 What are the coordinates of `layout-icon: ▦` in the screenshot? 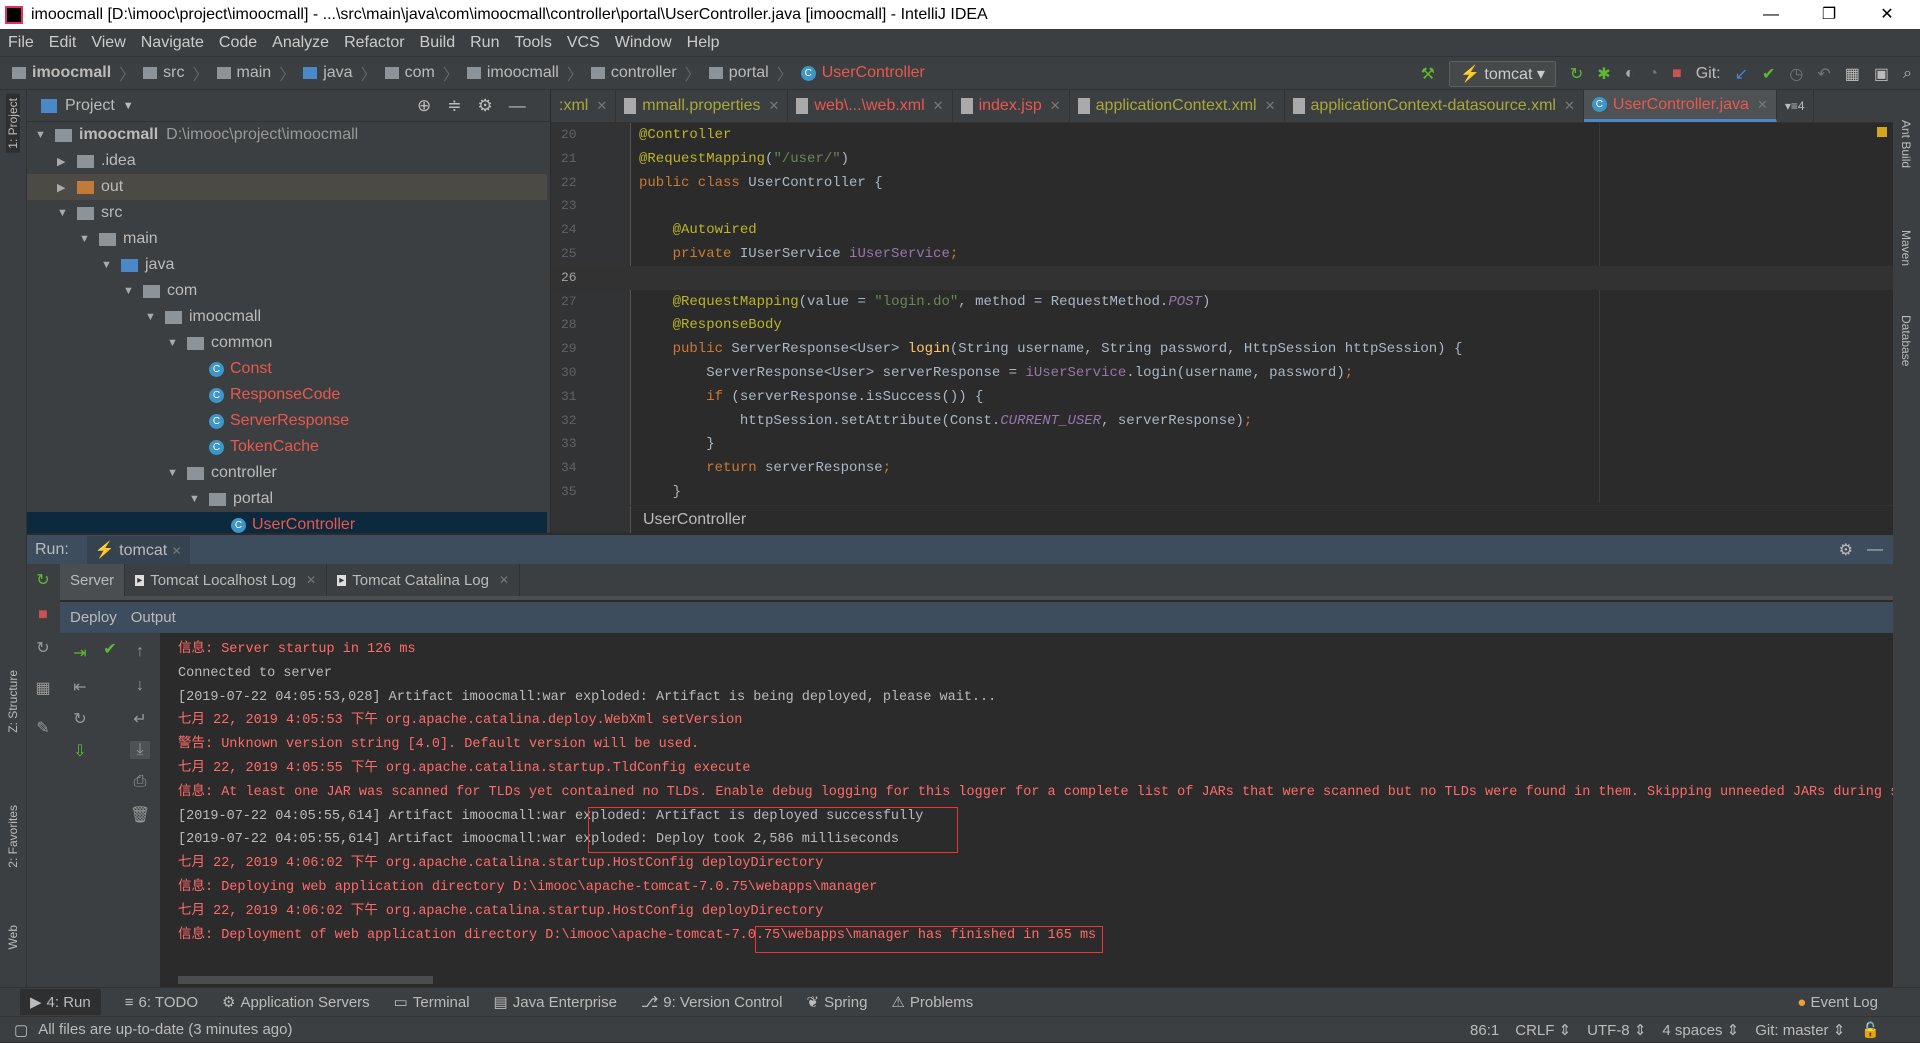 It's located at (43, 688).